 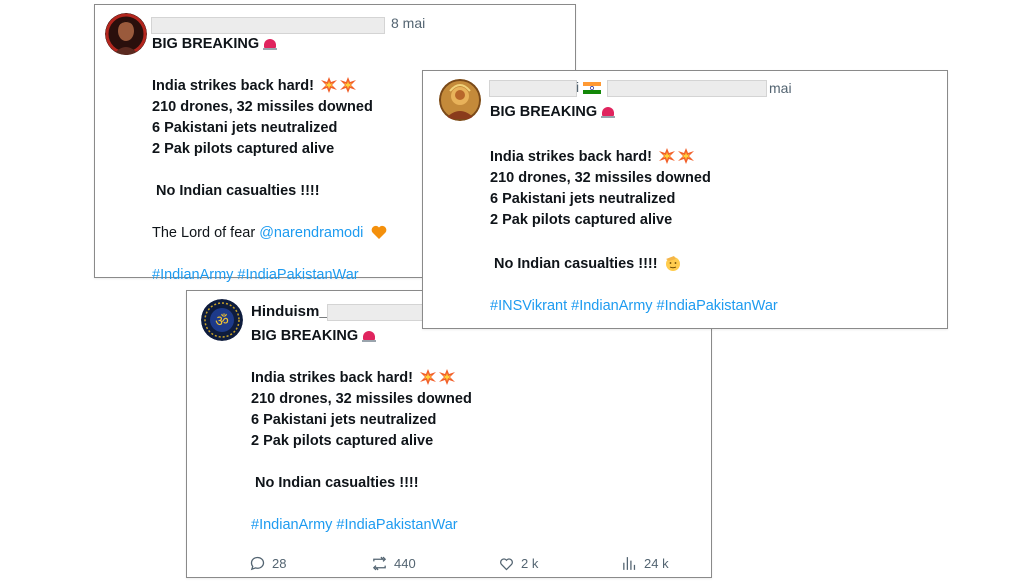 What do you see at coordinates (279, 563) in the screenshot?
I see `reply-count: 28` at bounding box center [279, 563].